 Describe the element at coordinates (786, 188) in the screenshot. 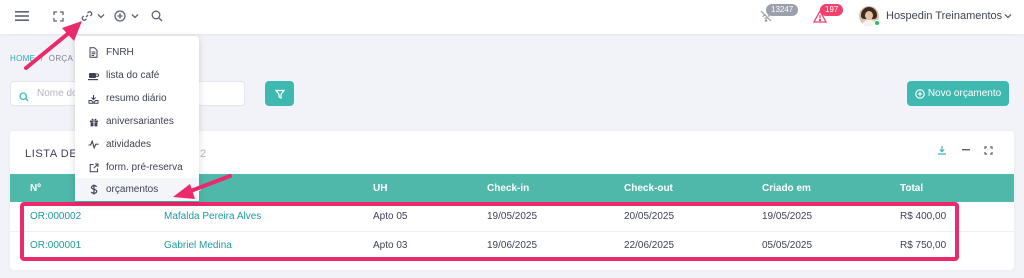

I see `column-header-created: Criado em` at that location.